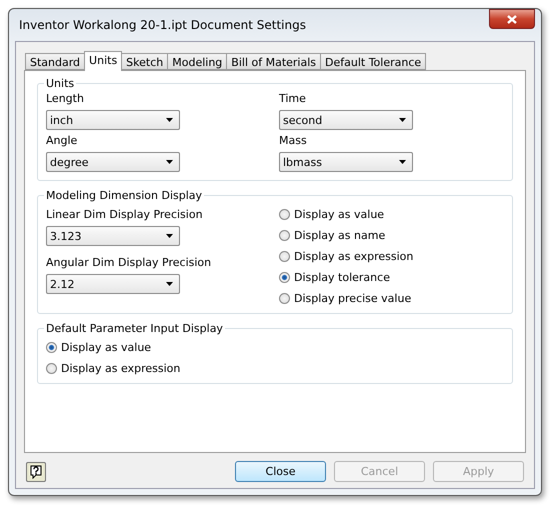 The image size is (552, 512). What do you see at coordinates (342, 277) in the screenshot?
I see `radio-label: Display tolerance` at bounding box center [342, 277].